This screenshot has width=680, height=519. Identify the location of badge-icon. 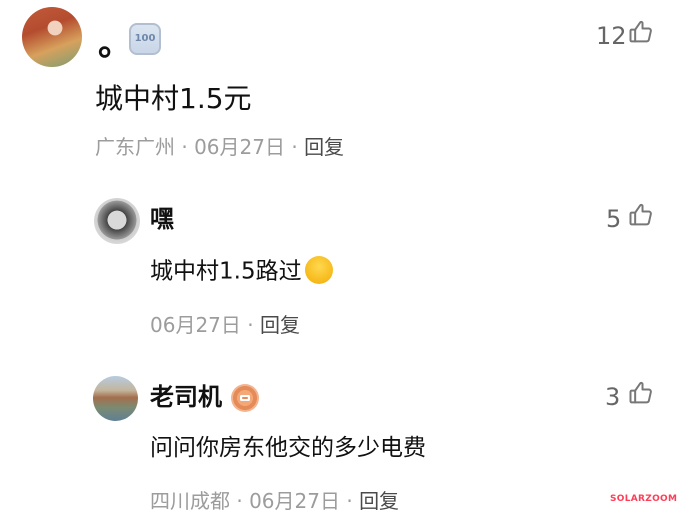
(245, 398).